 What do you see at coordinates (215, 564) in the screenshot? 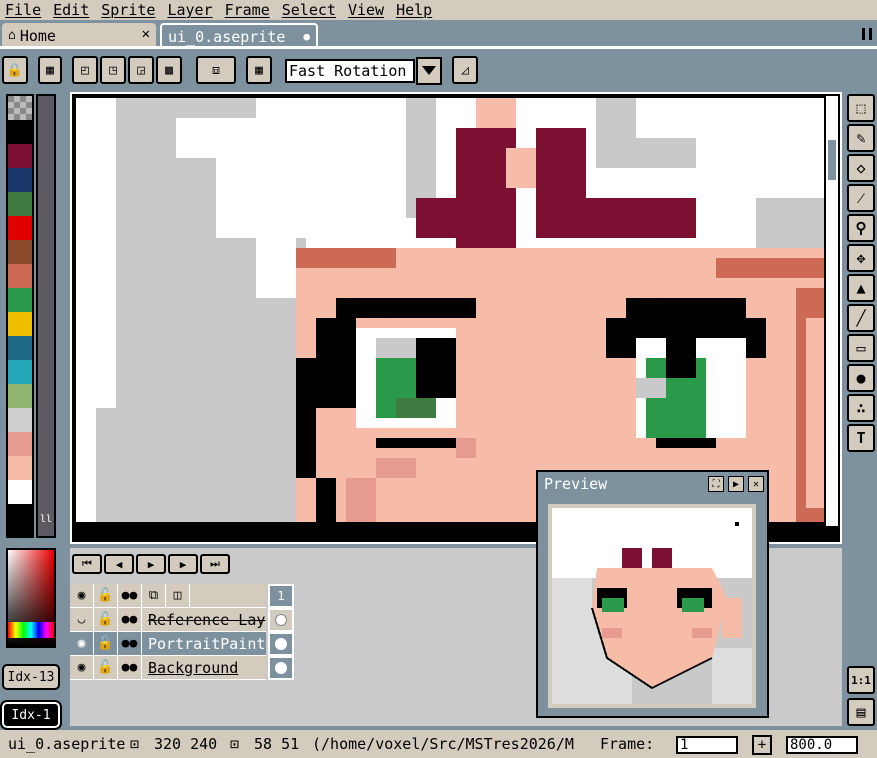
I see `last-frame-icon: ⏭` at bounding box center [215, 564].